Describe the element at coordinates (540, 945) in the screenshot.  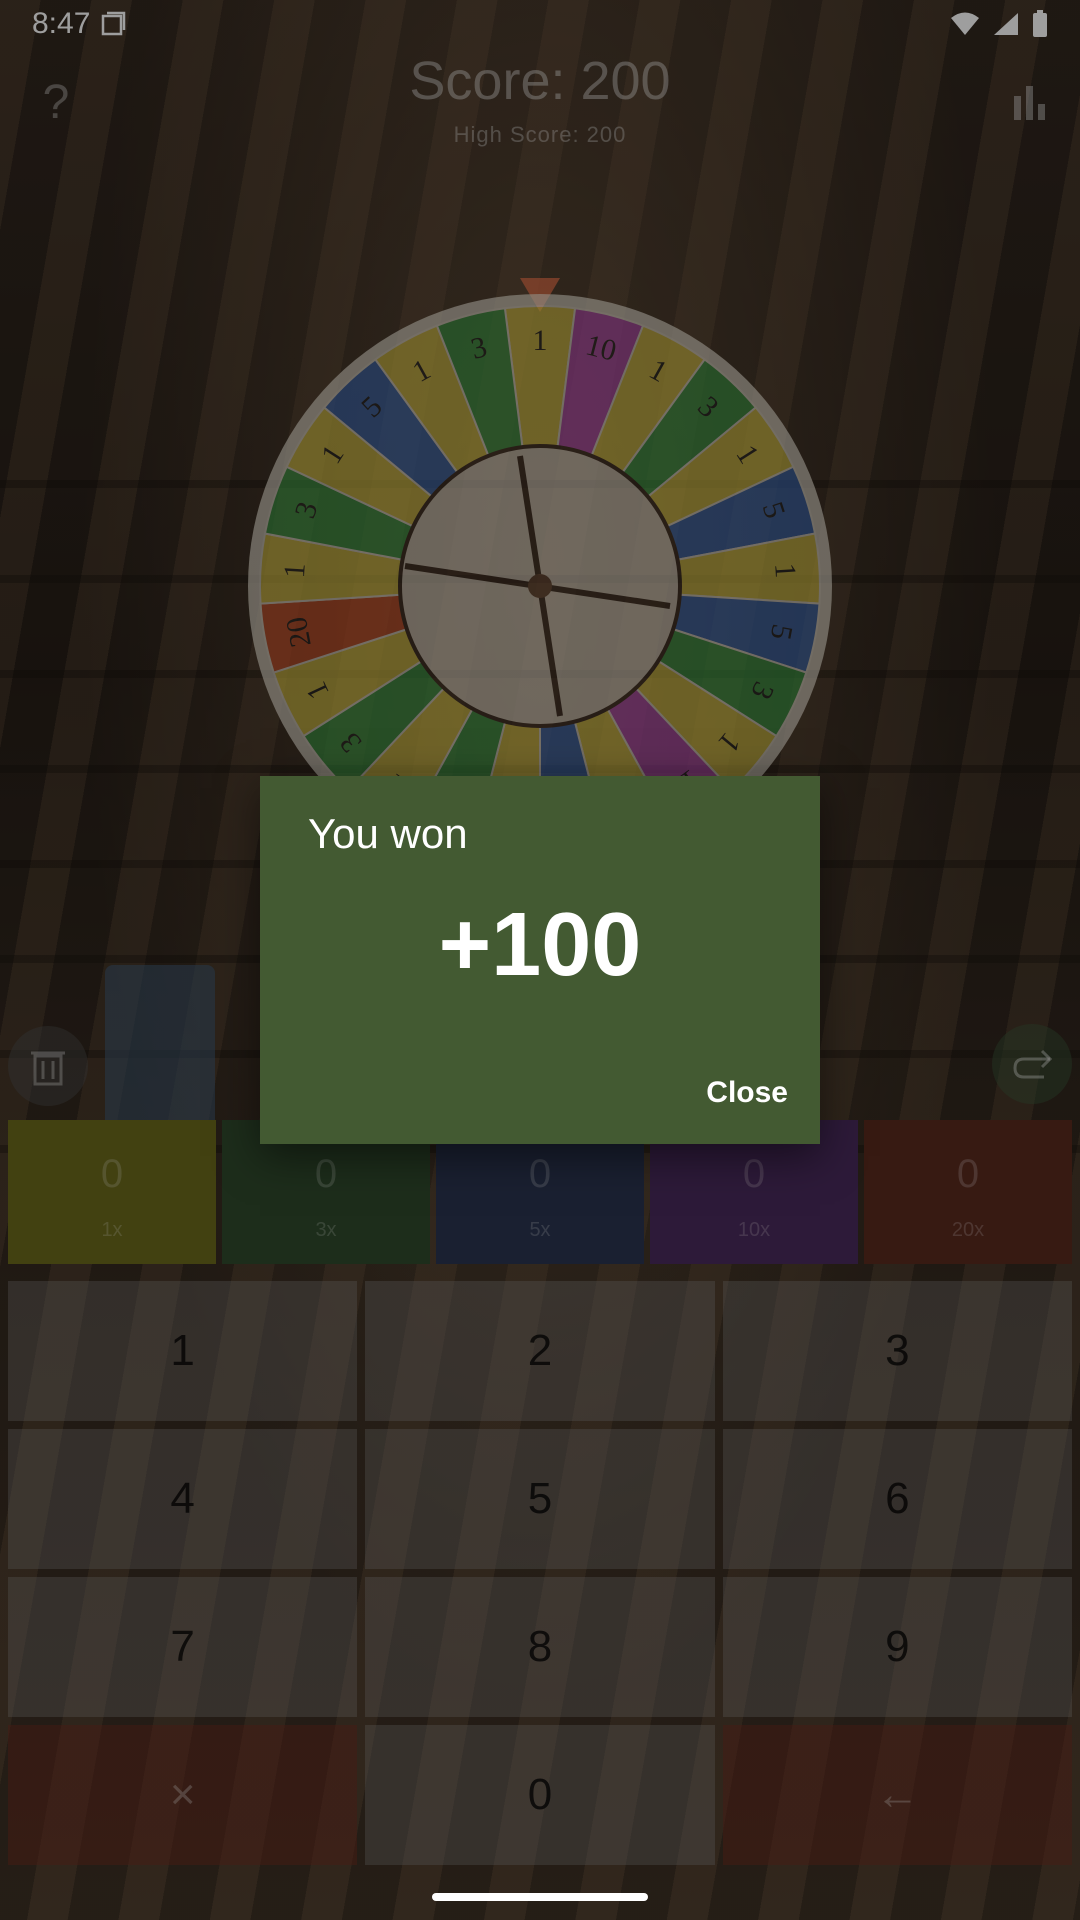
I see `win-amount: +100` at that location.